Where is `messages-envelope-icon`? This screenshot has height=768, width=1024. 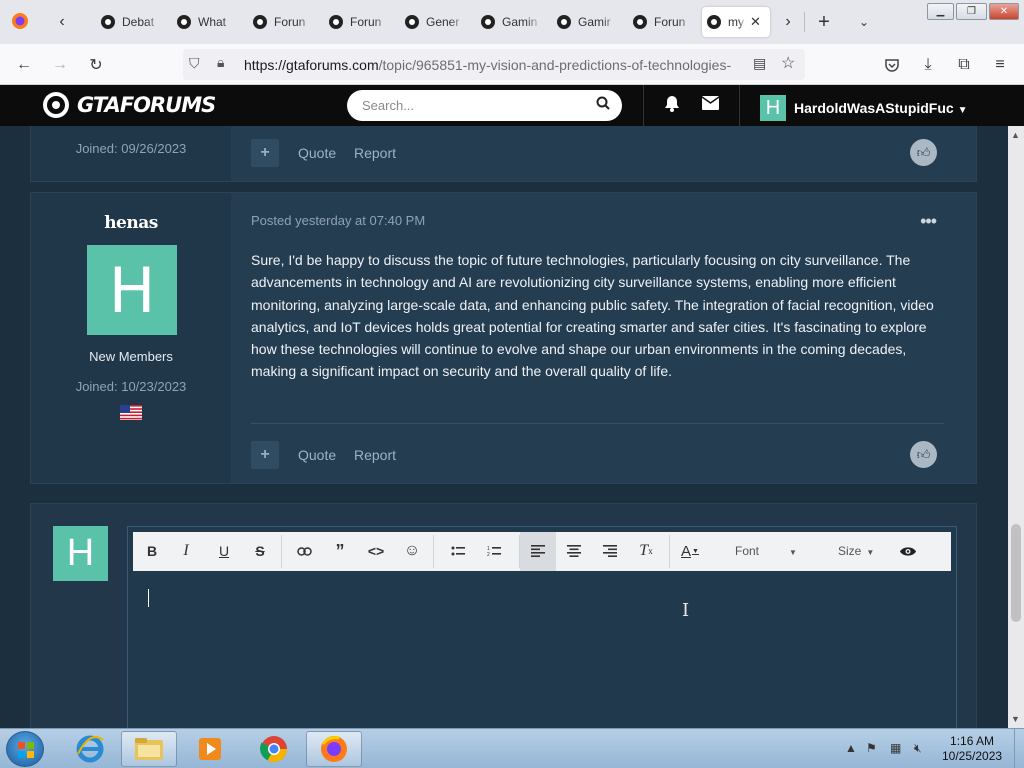 messages-envelope-icon is located at coordinates (710, 105).